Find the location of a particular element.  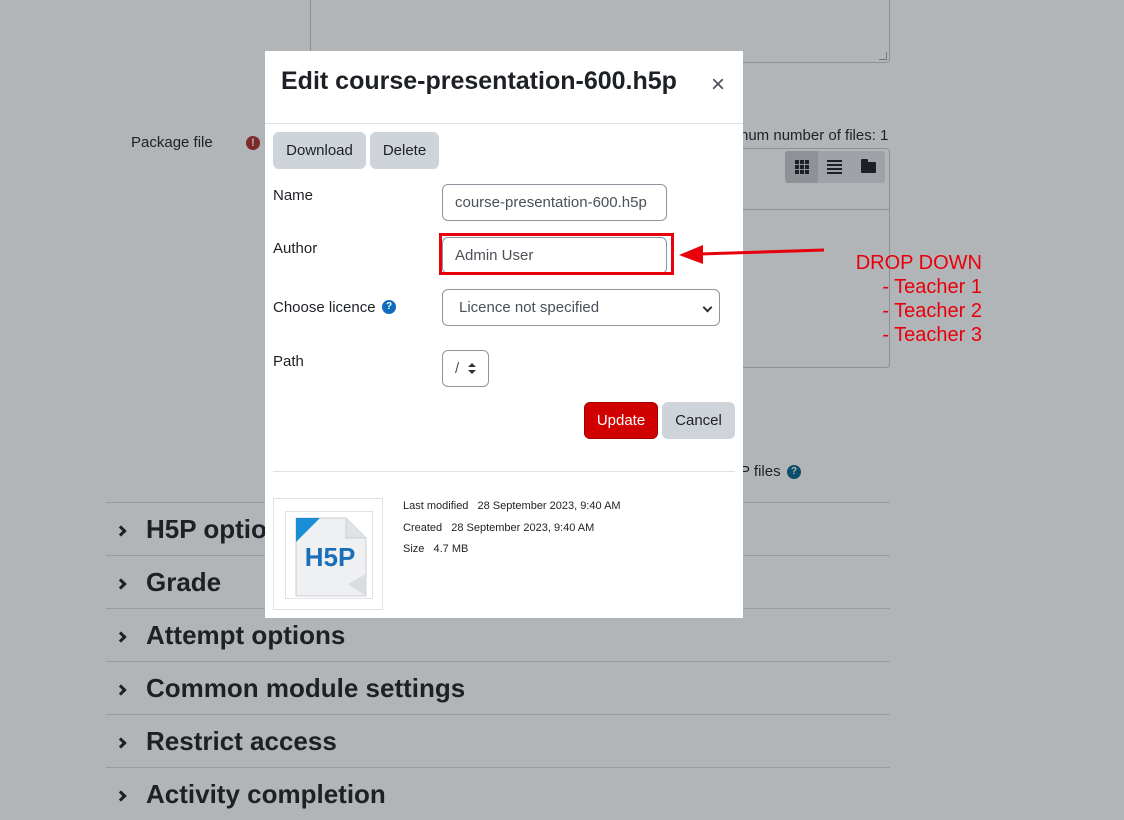

annotation-line: - Teacher 1 is located at coordinates (932, 287).